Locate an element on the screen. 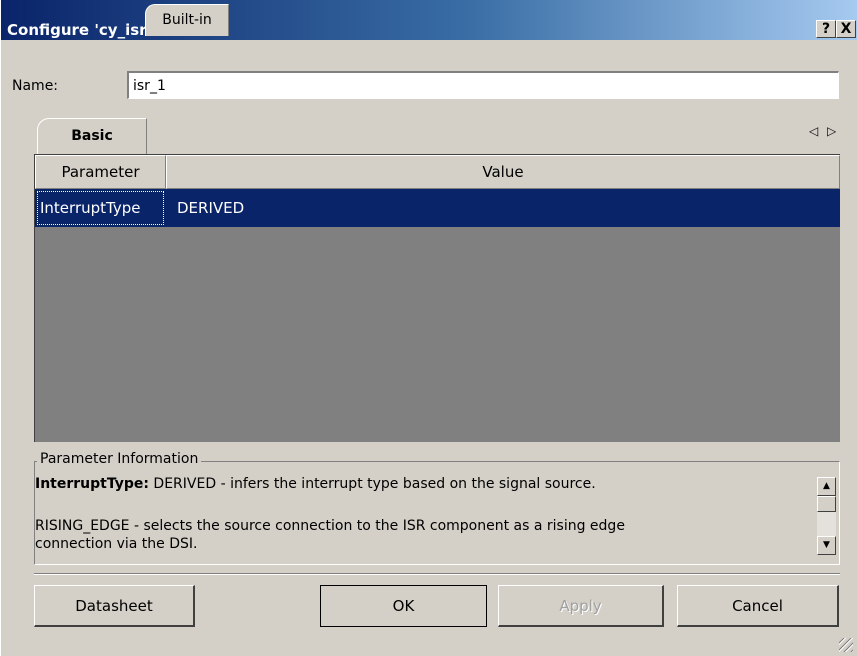  ok-button: OK is located at coordinates (403, 606).